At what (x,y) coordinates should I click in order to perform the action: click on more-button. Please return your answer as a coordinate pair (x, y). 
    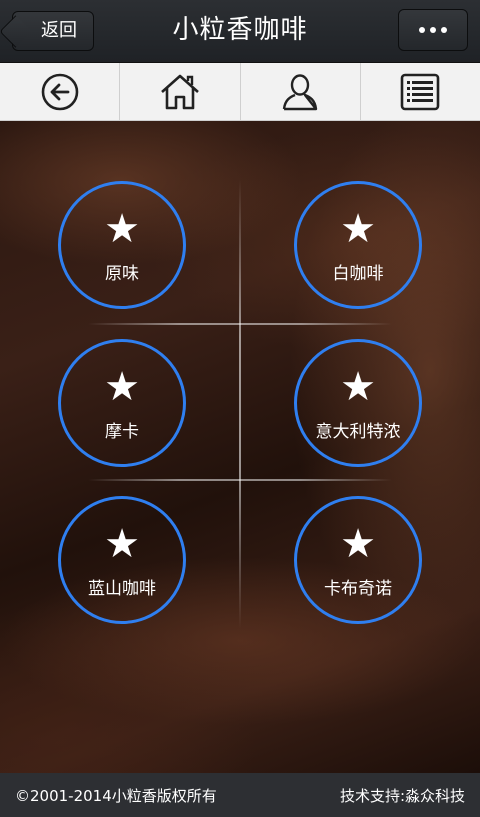
    Looking at the image, I should click on (433, 30).